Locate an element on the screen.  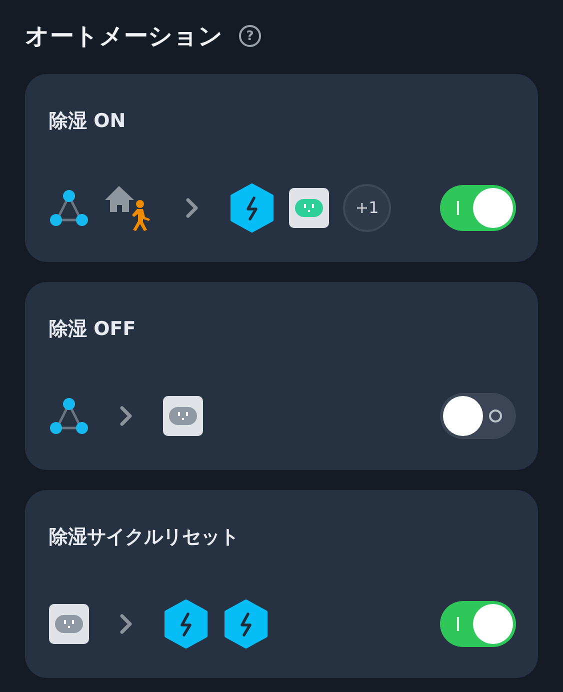
page-title: オートメーション is located at coordinates (124, 36).